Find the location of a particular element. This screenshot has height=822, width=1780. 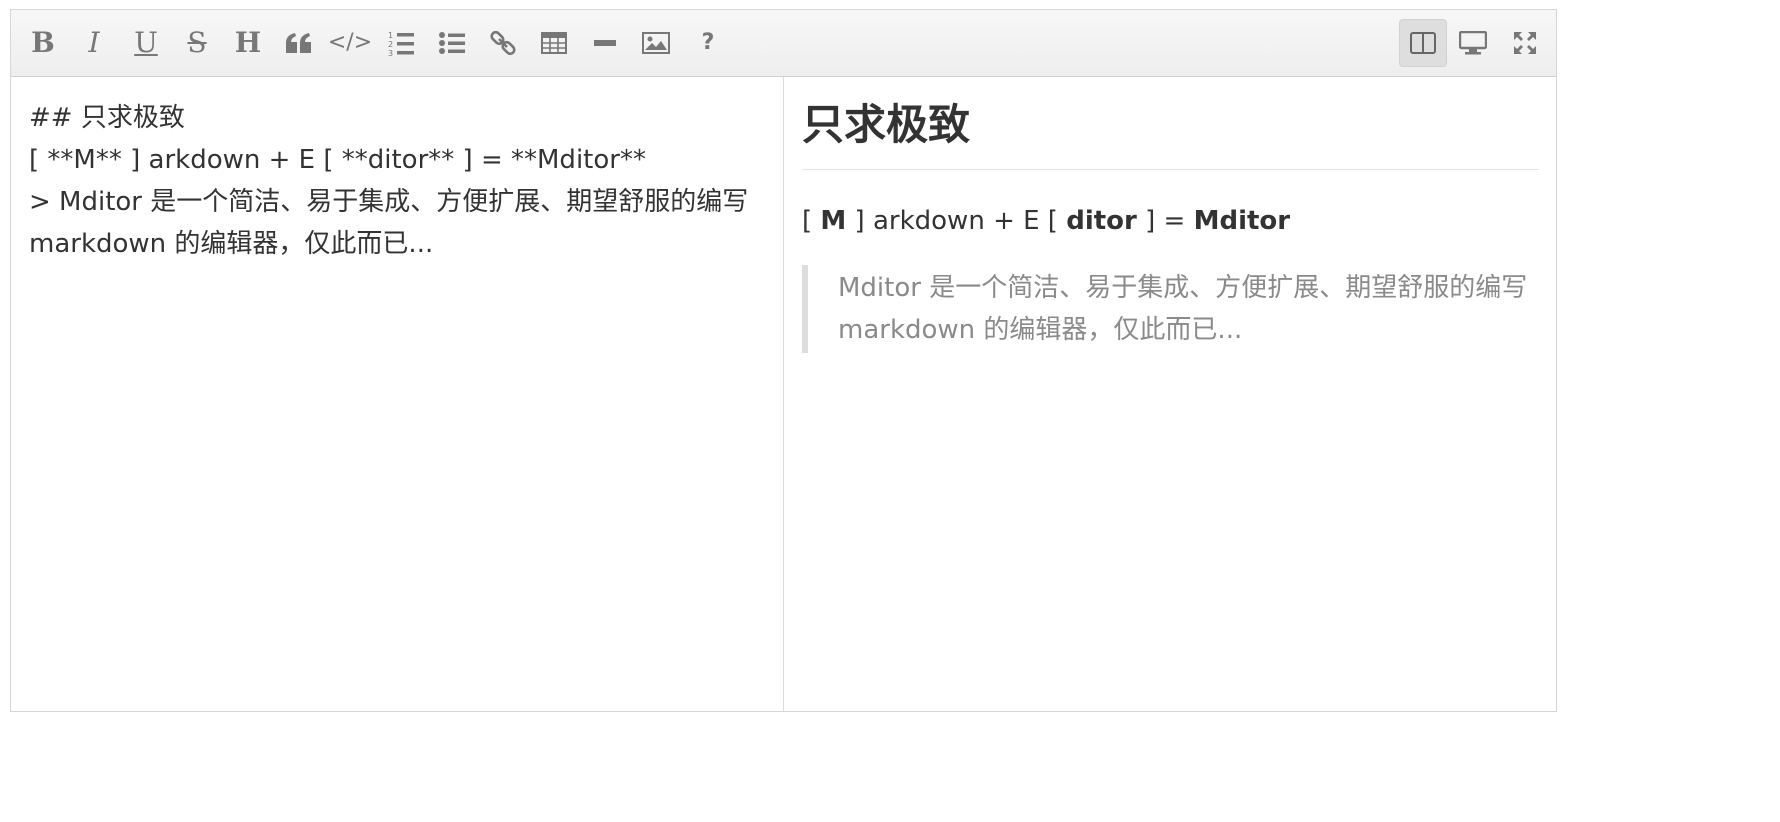

unordered-list-button is located at coordinates (452, 43).